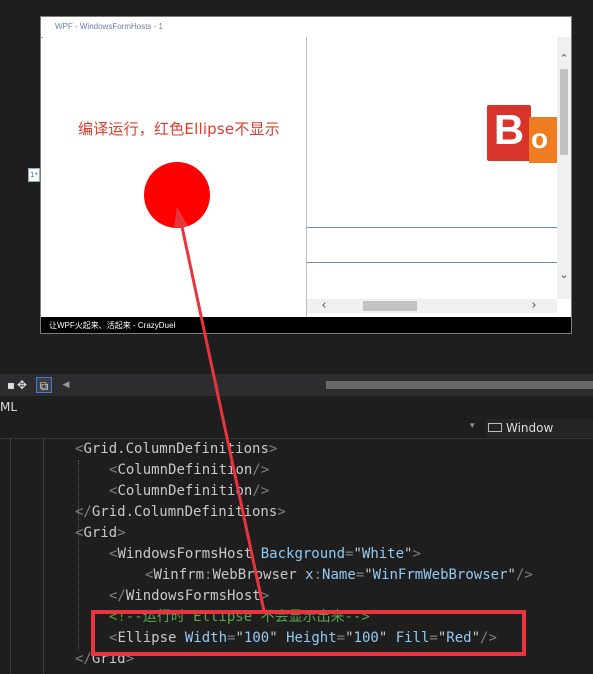 This screenshot has height=674, width=593. I want to click on scroll-left-icon: ◀, so click(66, 385).